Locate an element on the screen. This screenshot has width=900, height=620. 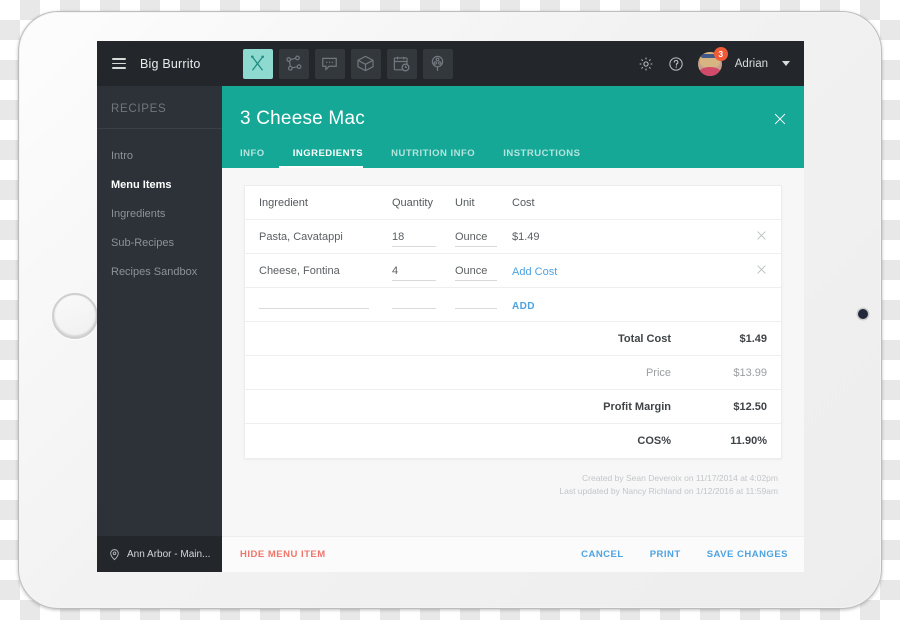
cell-ingredient: Cheese, Fontina is located at coordinates (299, 270).